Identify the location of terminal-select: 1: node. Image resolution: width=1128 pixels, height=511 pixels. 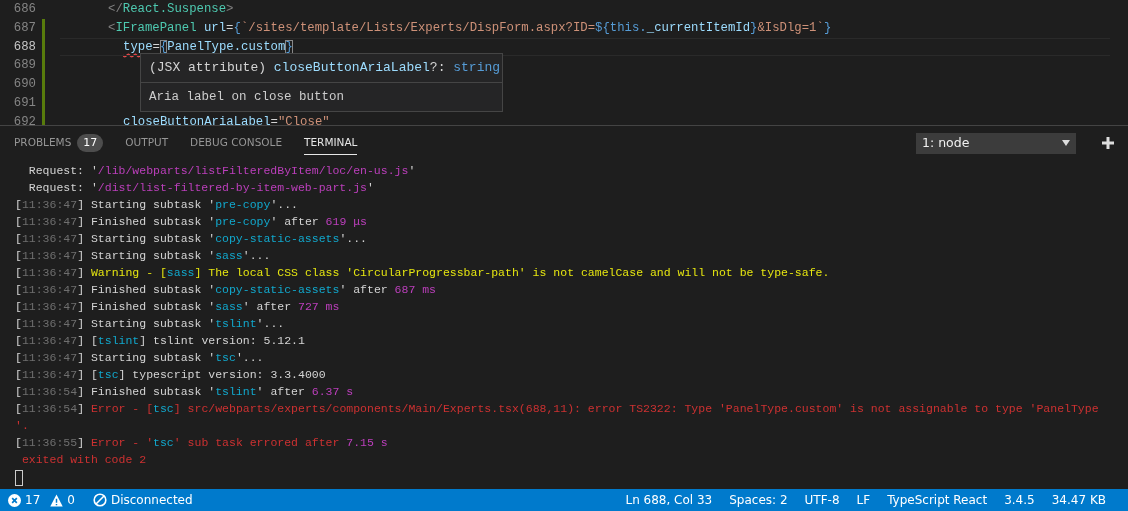
(996, 143).